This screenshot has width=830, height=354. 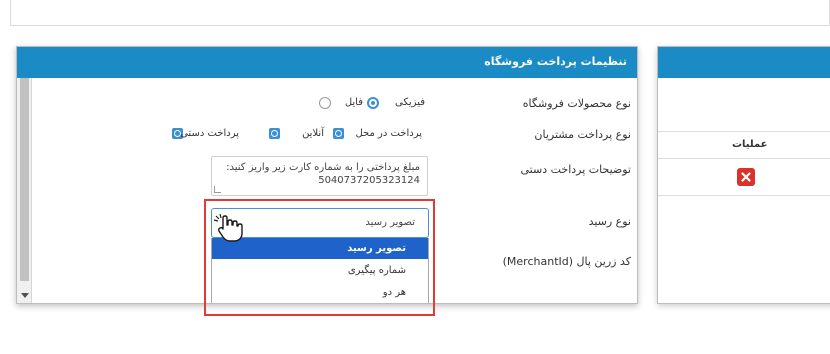 I want to click on product-type-file-text: فایل, so click(x=353, y=102).